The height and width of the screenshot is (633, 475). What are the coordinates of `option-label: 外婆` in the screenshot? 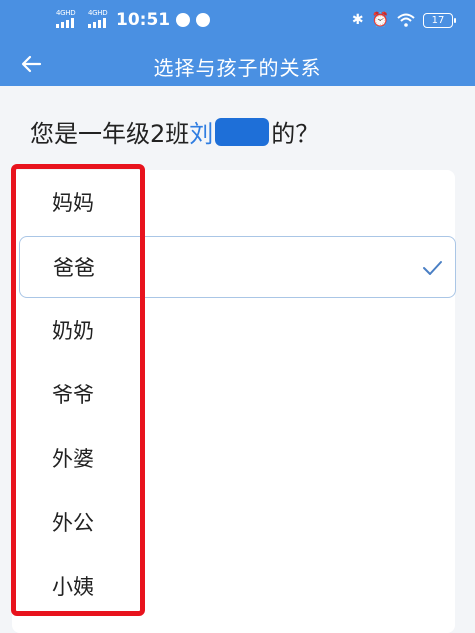 It's located at (73, 459).